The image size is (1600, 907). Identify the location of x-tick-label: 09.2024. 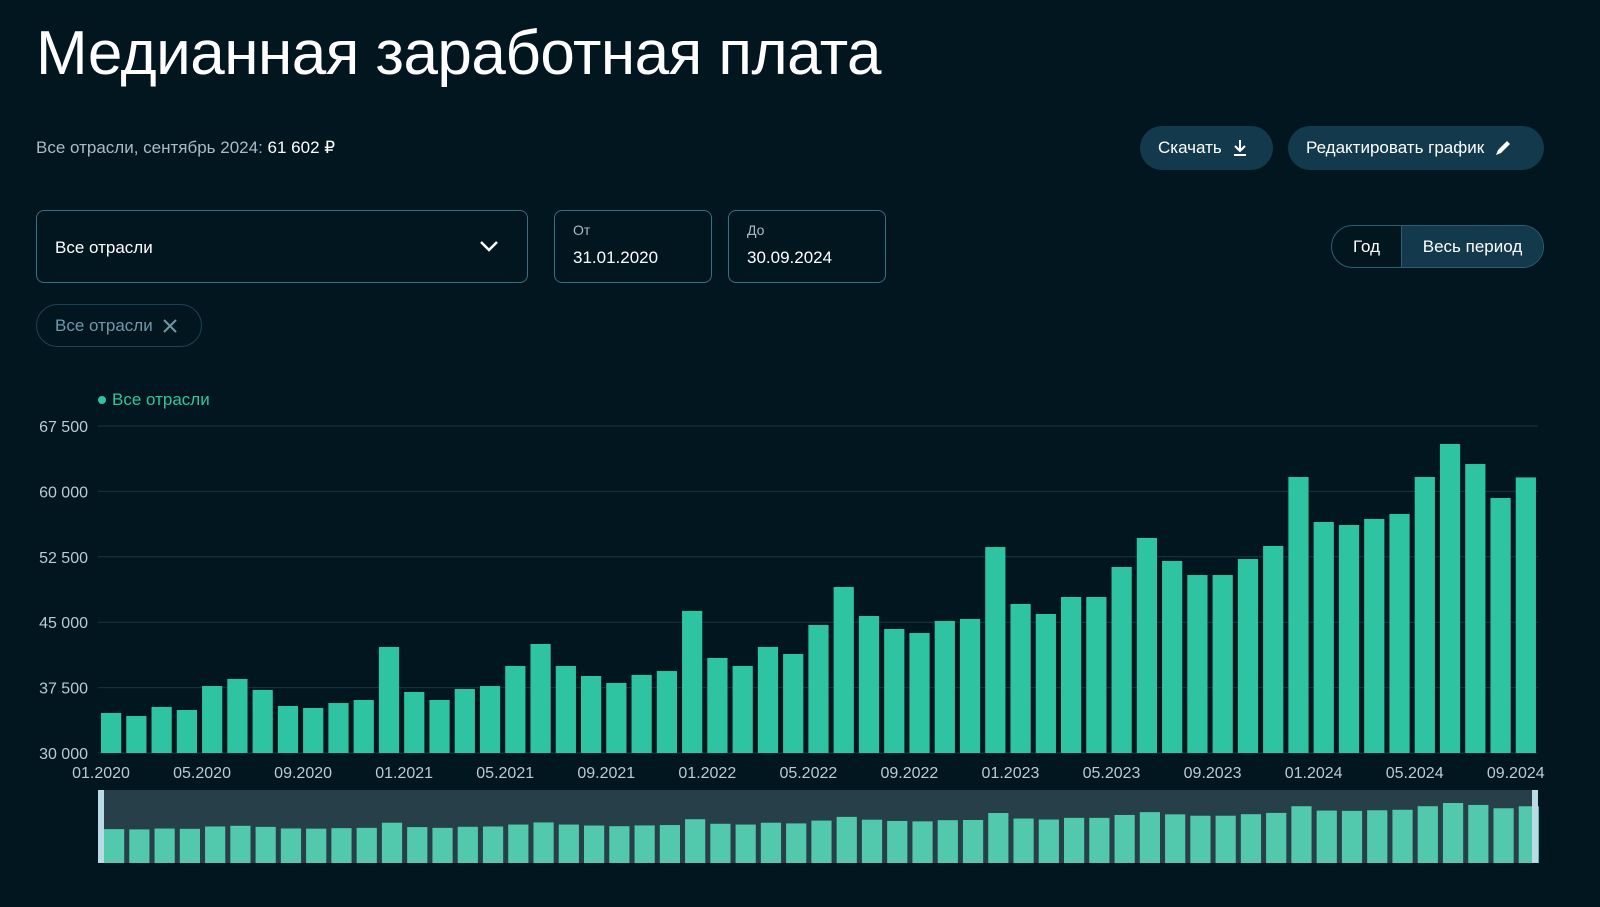
(1516, 773).